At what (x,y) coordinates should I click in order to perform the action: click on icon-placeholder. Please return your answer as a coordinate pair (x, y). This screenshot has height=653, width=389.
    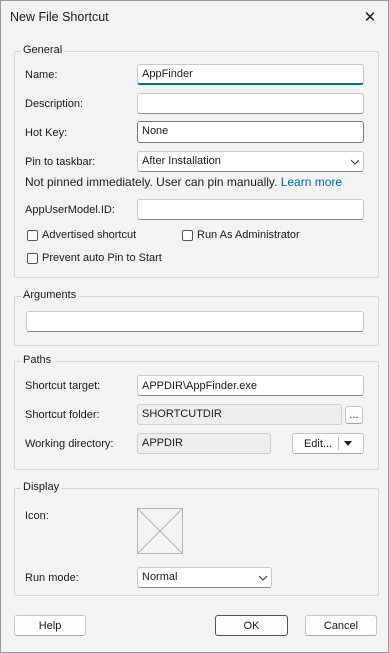
    Looking at the image, I should click on (160, 531).